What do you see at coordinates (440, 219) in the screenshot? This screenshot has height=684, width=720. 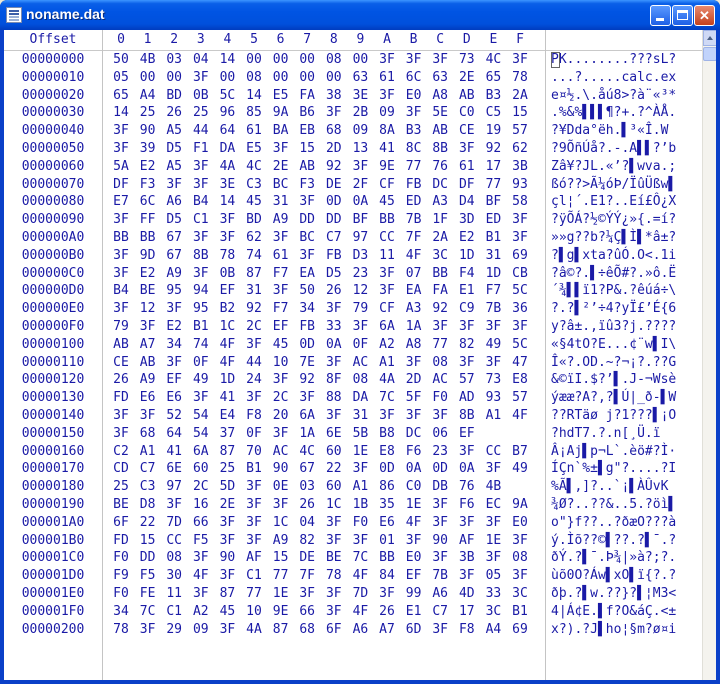 I see `hex-byte: 1F` at bounding box center [440, 219].